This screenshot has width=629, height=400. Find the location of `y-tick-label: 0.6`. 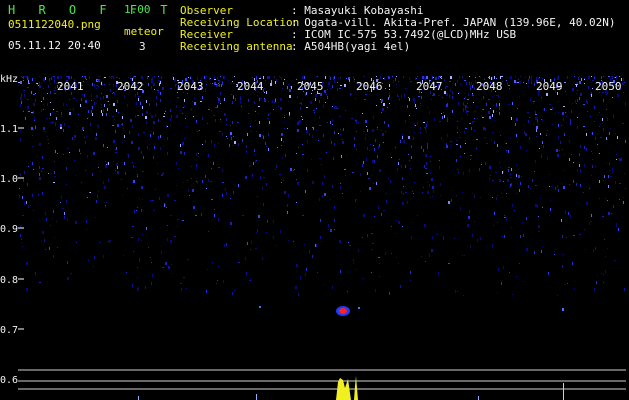

y-tick-label: 0.6 is located at coordinates (9, 380).